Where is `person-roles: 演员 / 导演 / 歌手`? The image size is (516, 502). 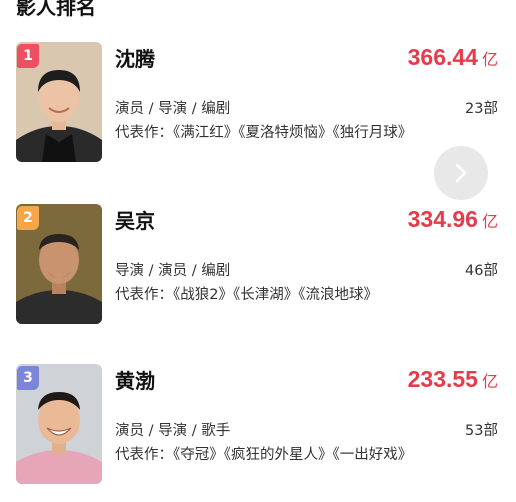
person-roles: 演员 / 导演 / 歌手 is located at coordinates (173, 431).